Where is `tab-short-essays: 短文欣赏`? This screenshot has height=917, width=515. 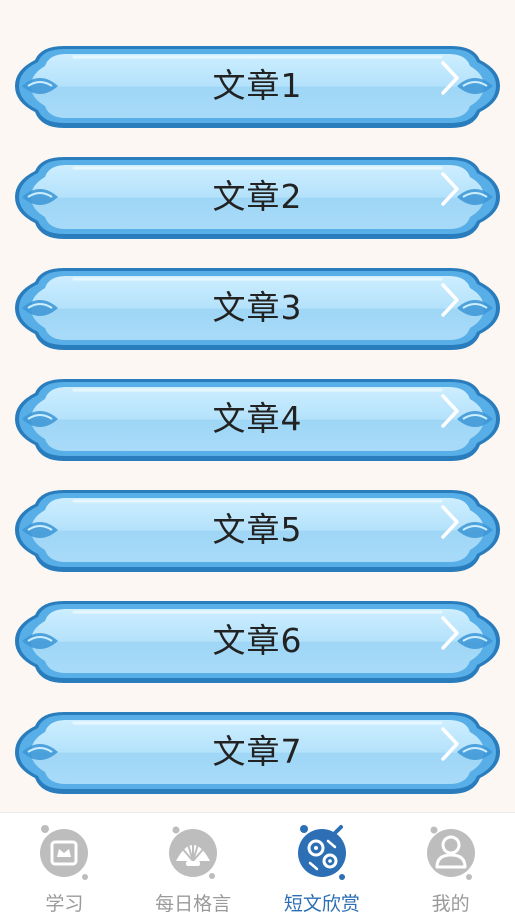 tab-short-essays: 短文欣赏 is located at coordinates (322, 865).